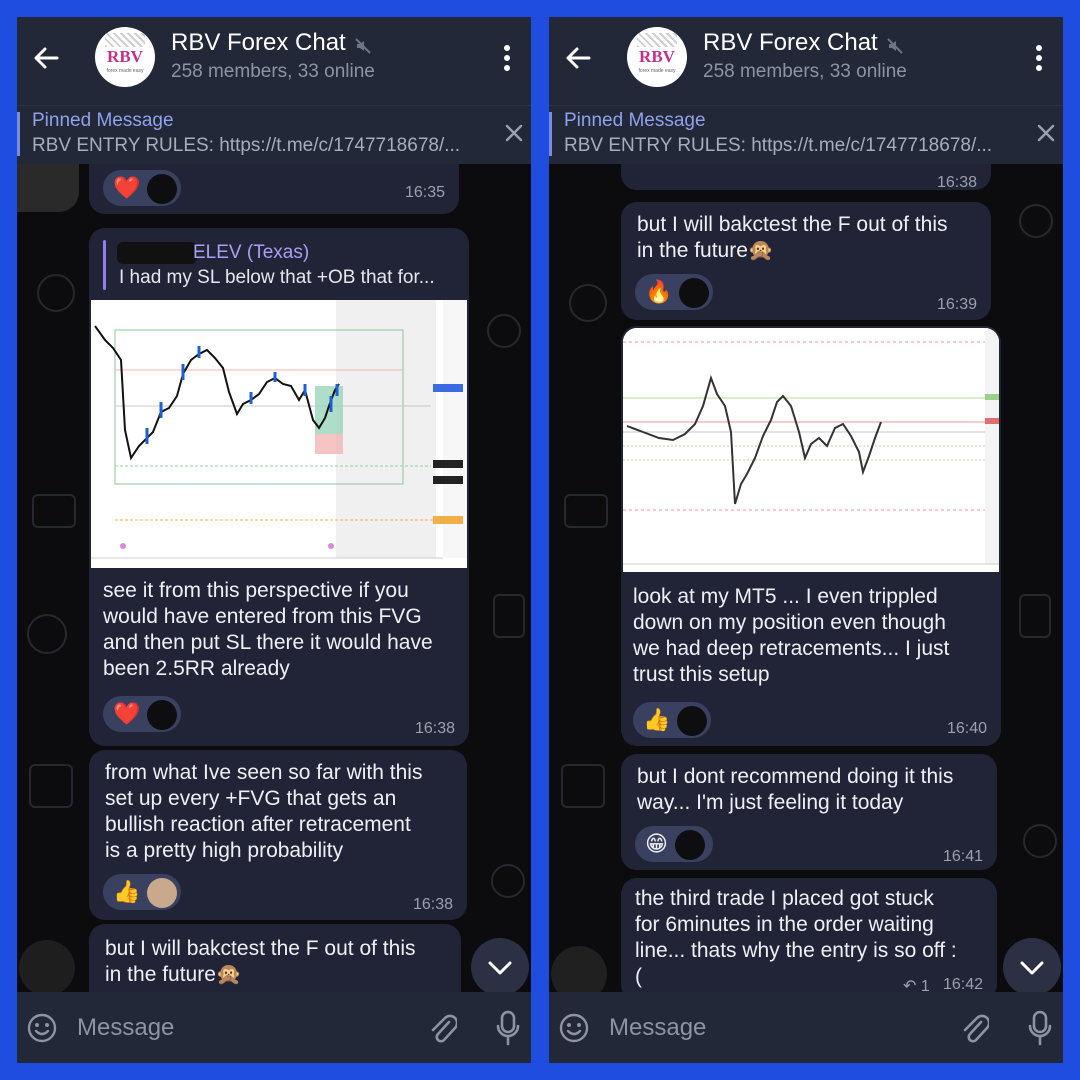  I want to click on message-time: 16:41, so click(962, 856).